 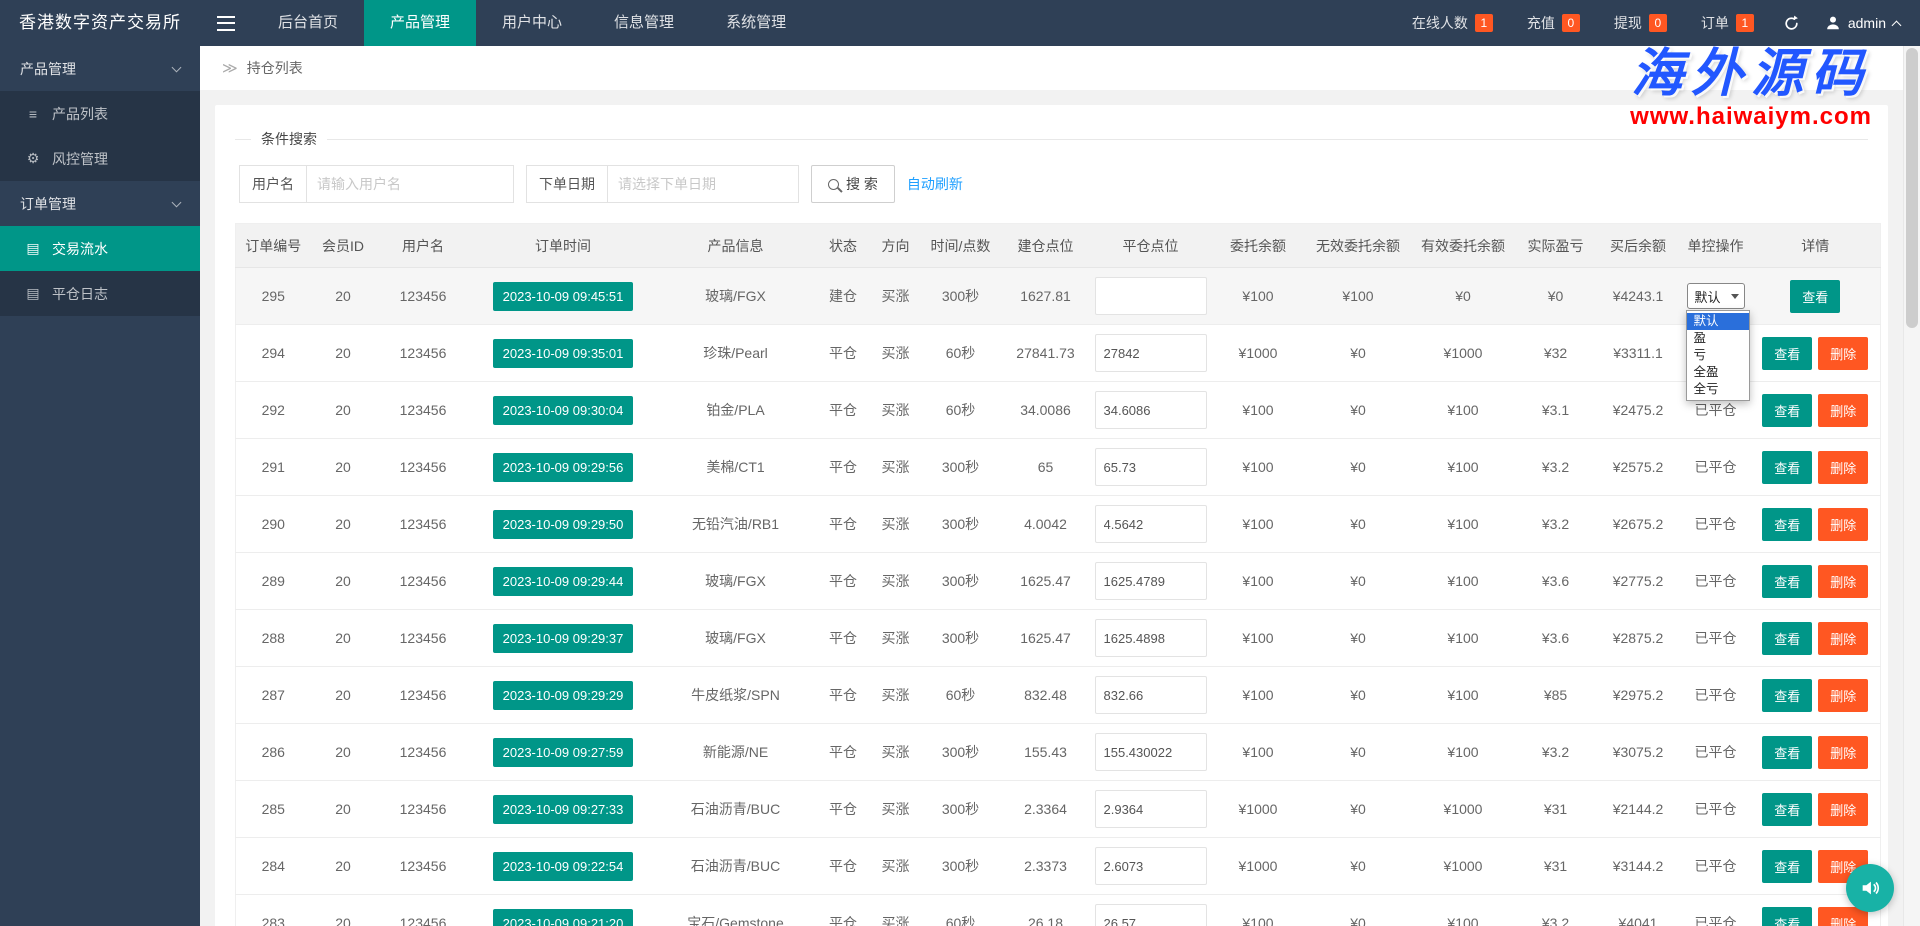 I want to click on top-menu-item: 后台首页, so click(x=308, y=23).